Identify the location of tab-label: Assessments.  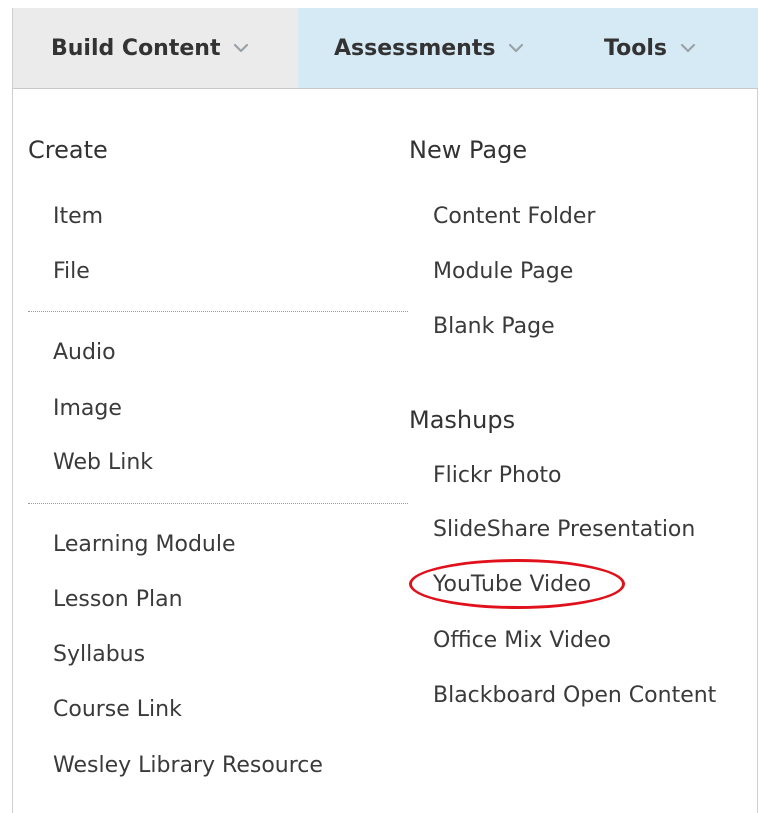
(415, 48).